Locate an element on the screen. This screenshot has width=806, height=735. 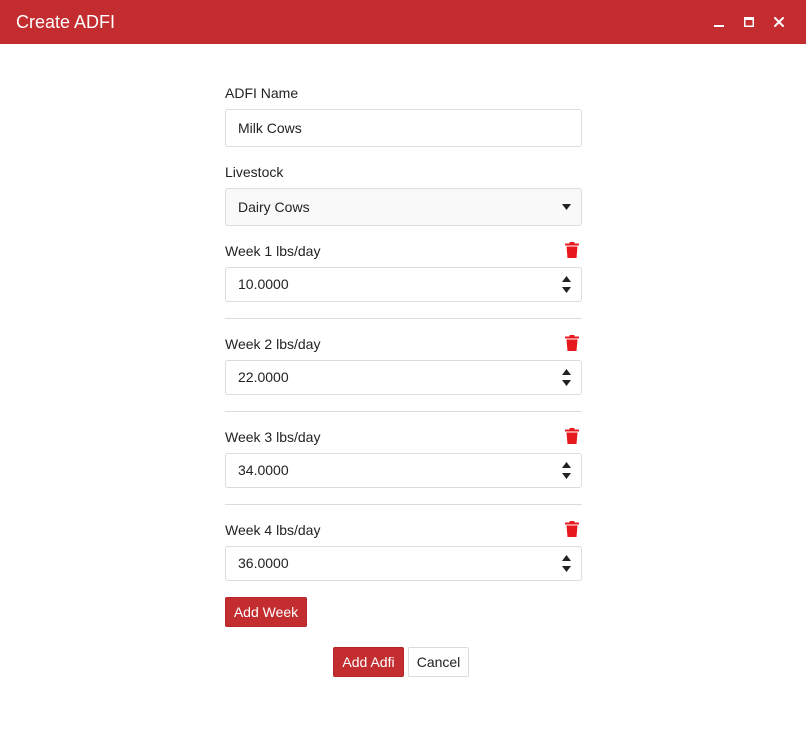
week-value-input: 34.0000 is located at coordinates (403, 470).